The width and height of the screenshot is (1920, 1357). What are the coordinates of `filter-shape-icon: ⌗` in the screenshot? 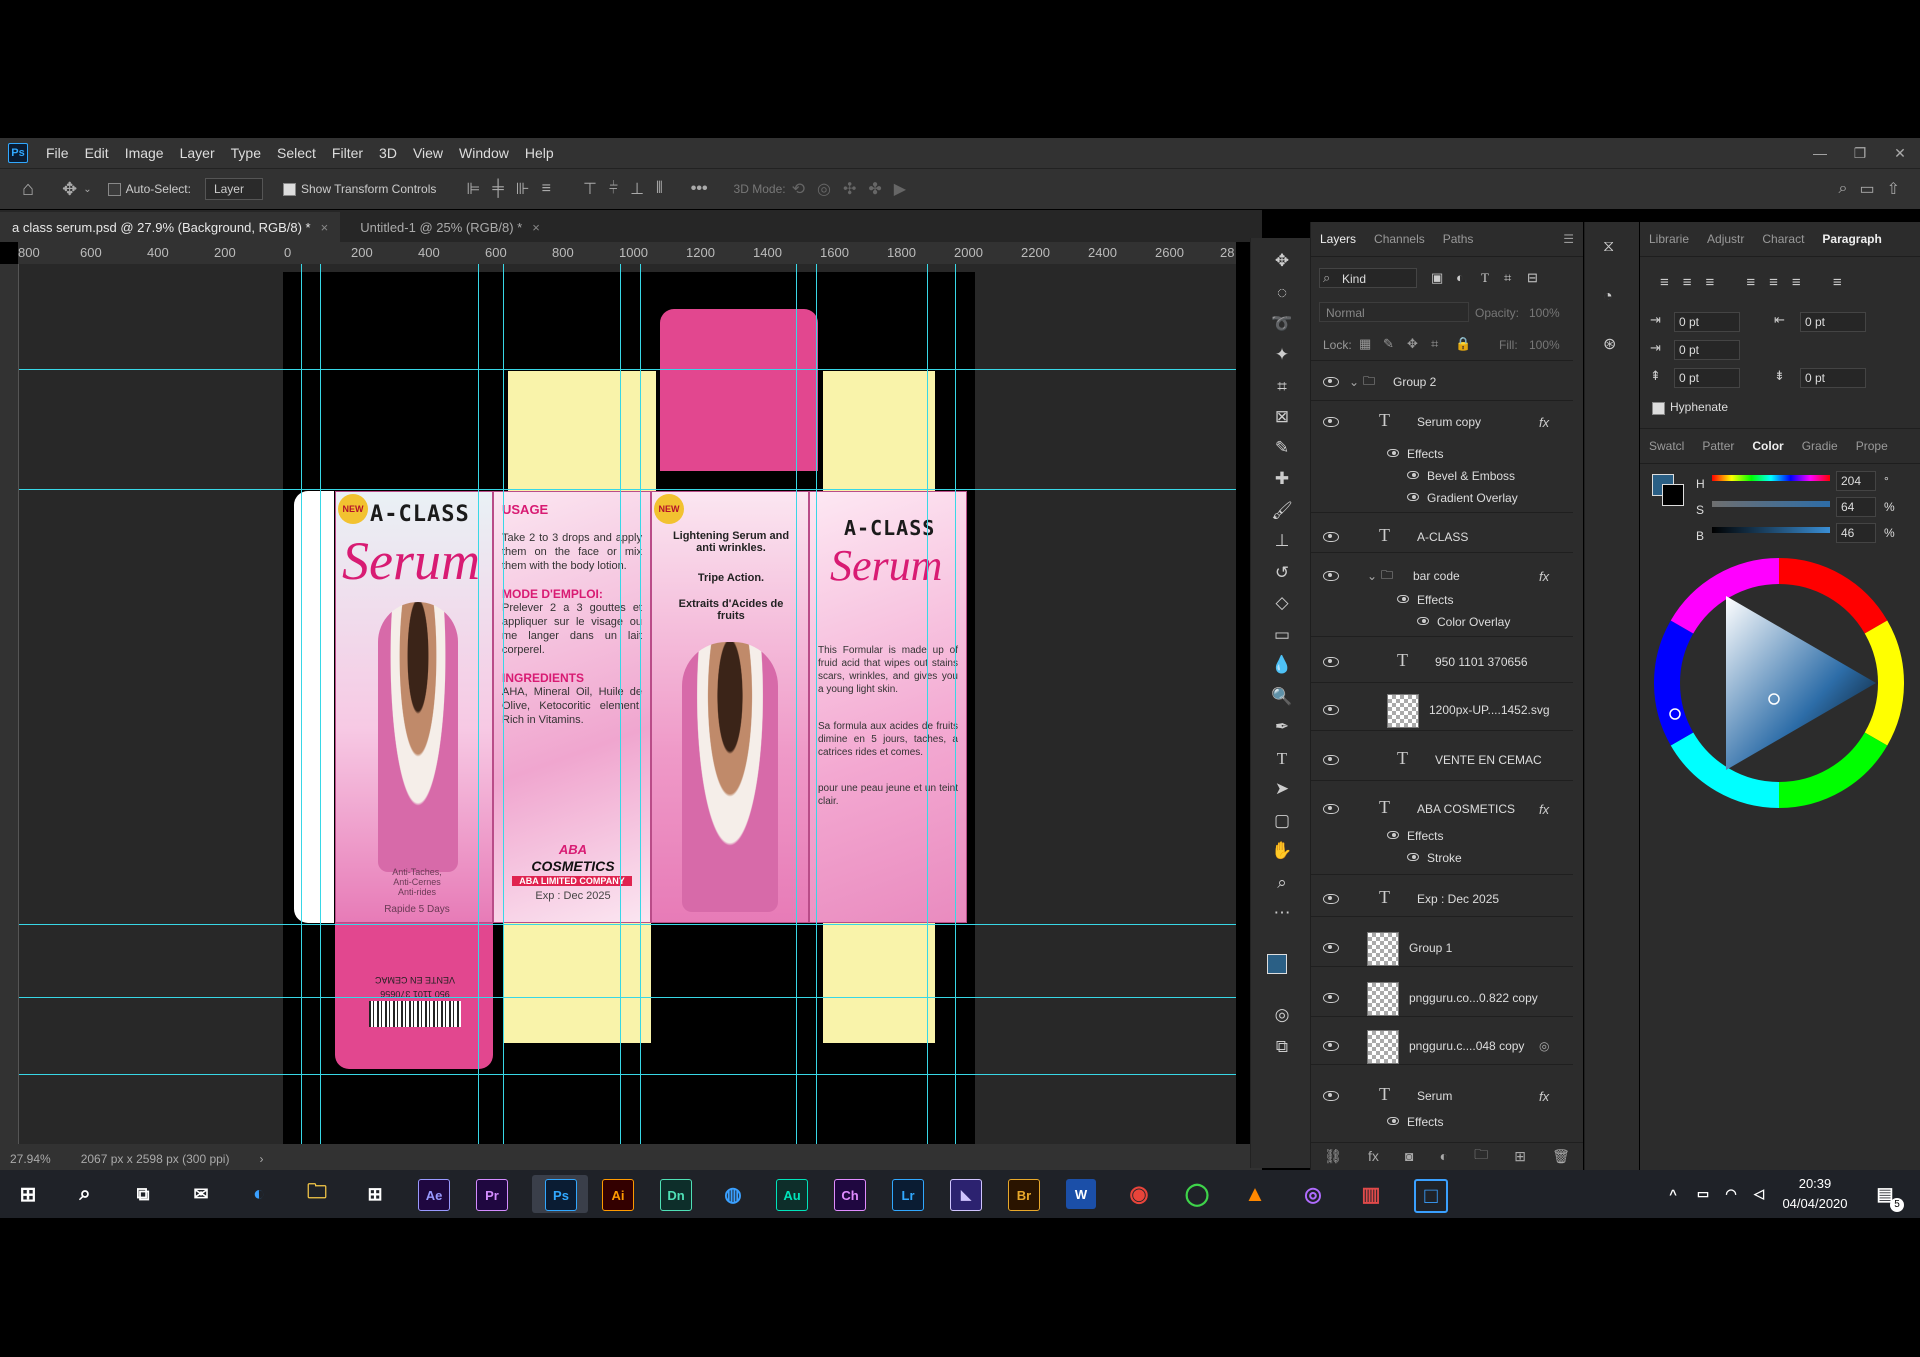 It's located at (1507, 278).